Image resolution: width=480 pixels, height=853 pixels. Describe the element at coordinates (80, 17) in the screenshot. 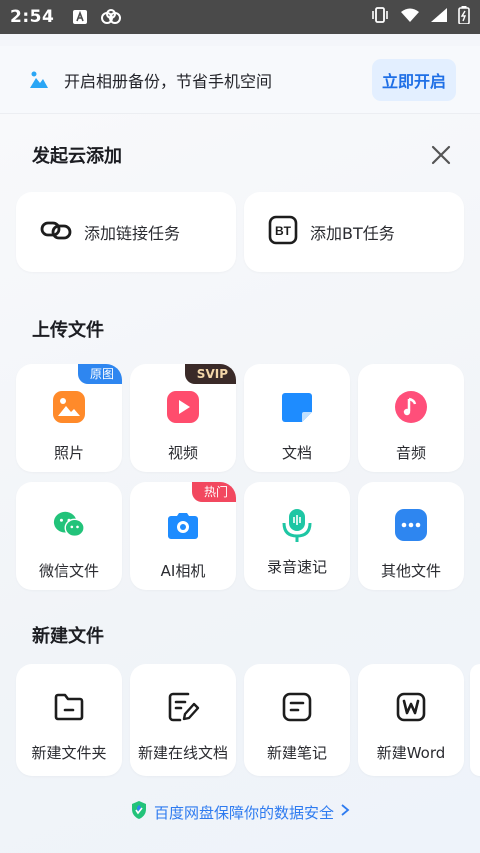

I see `notification-a-icon` at that location.